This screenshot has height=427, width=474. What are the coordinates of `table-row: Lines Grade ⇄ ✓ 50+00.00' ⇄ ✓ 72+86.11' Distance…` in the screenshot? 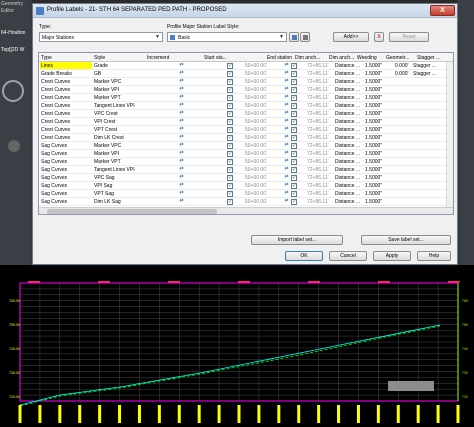 It's located at (246, 66).